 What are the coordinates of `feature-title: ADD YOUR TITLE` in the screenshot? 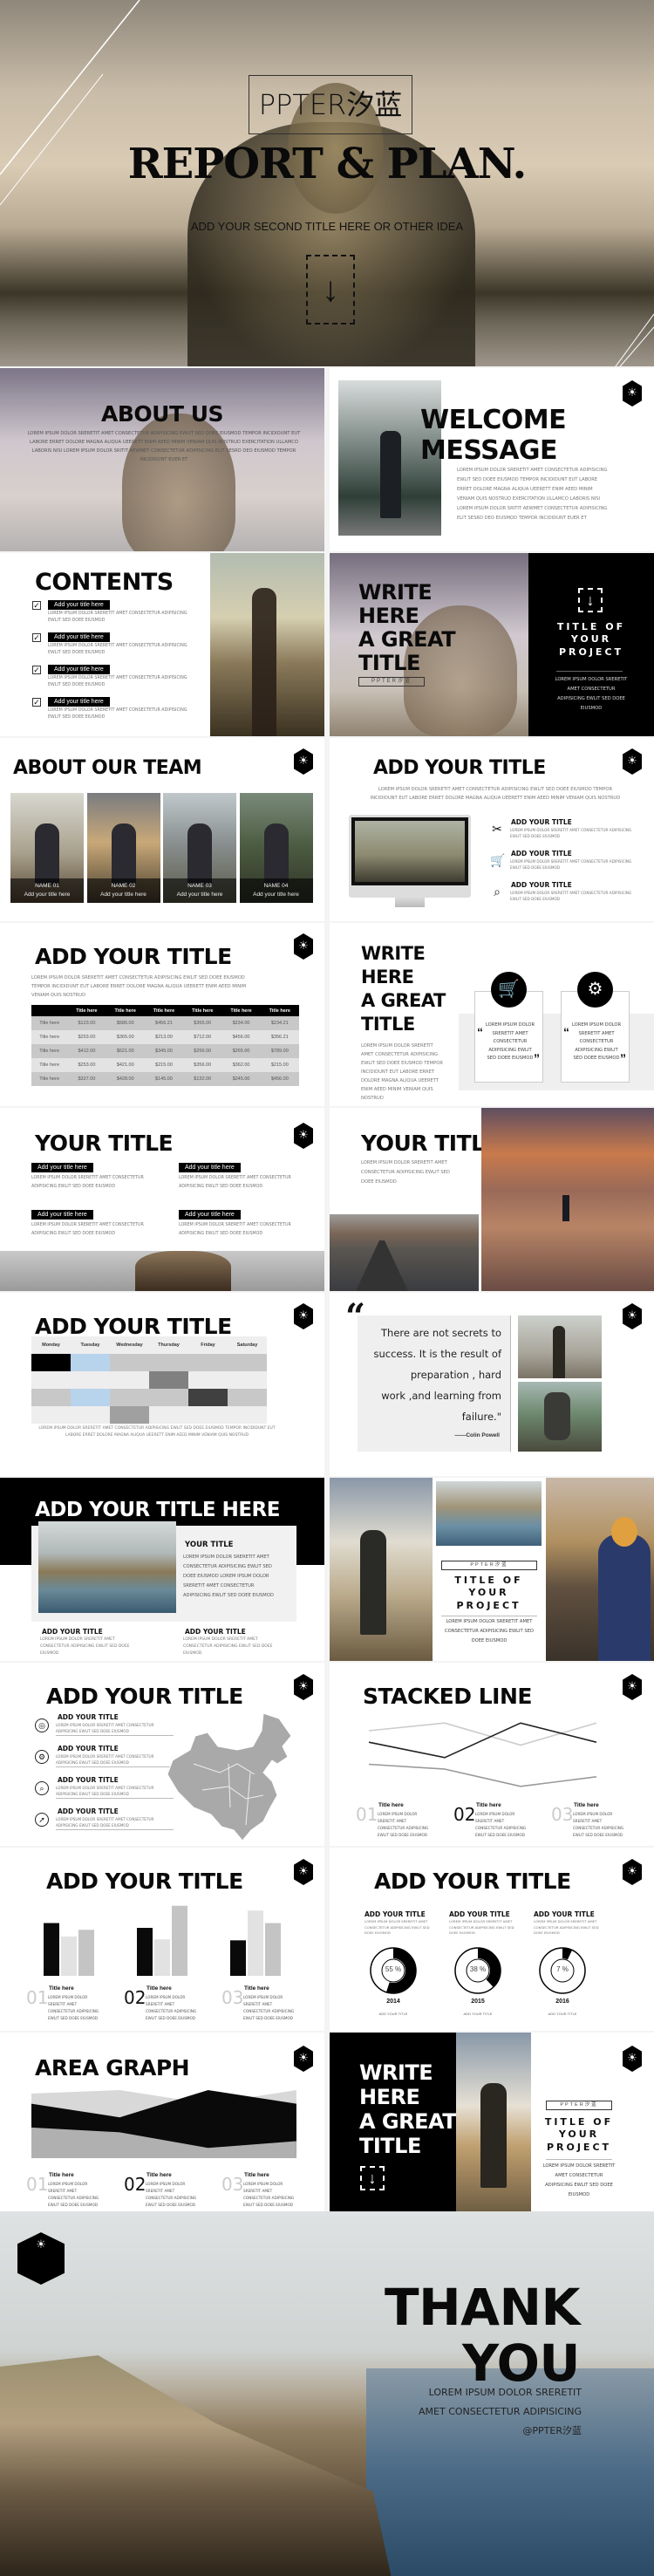 It's located at (541, 822).